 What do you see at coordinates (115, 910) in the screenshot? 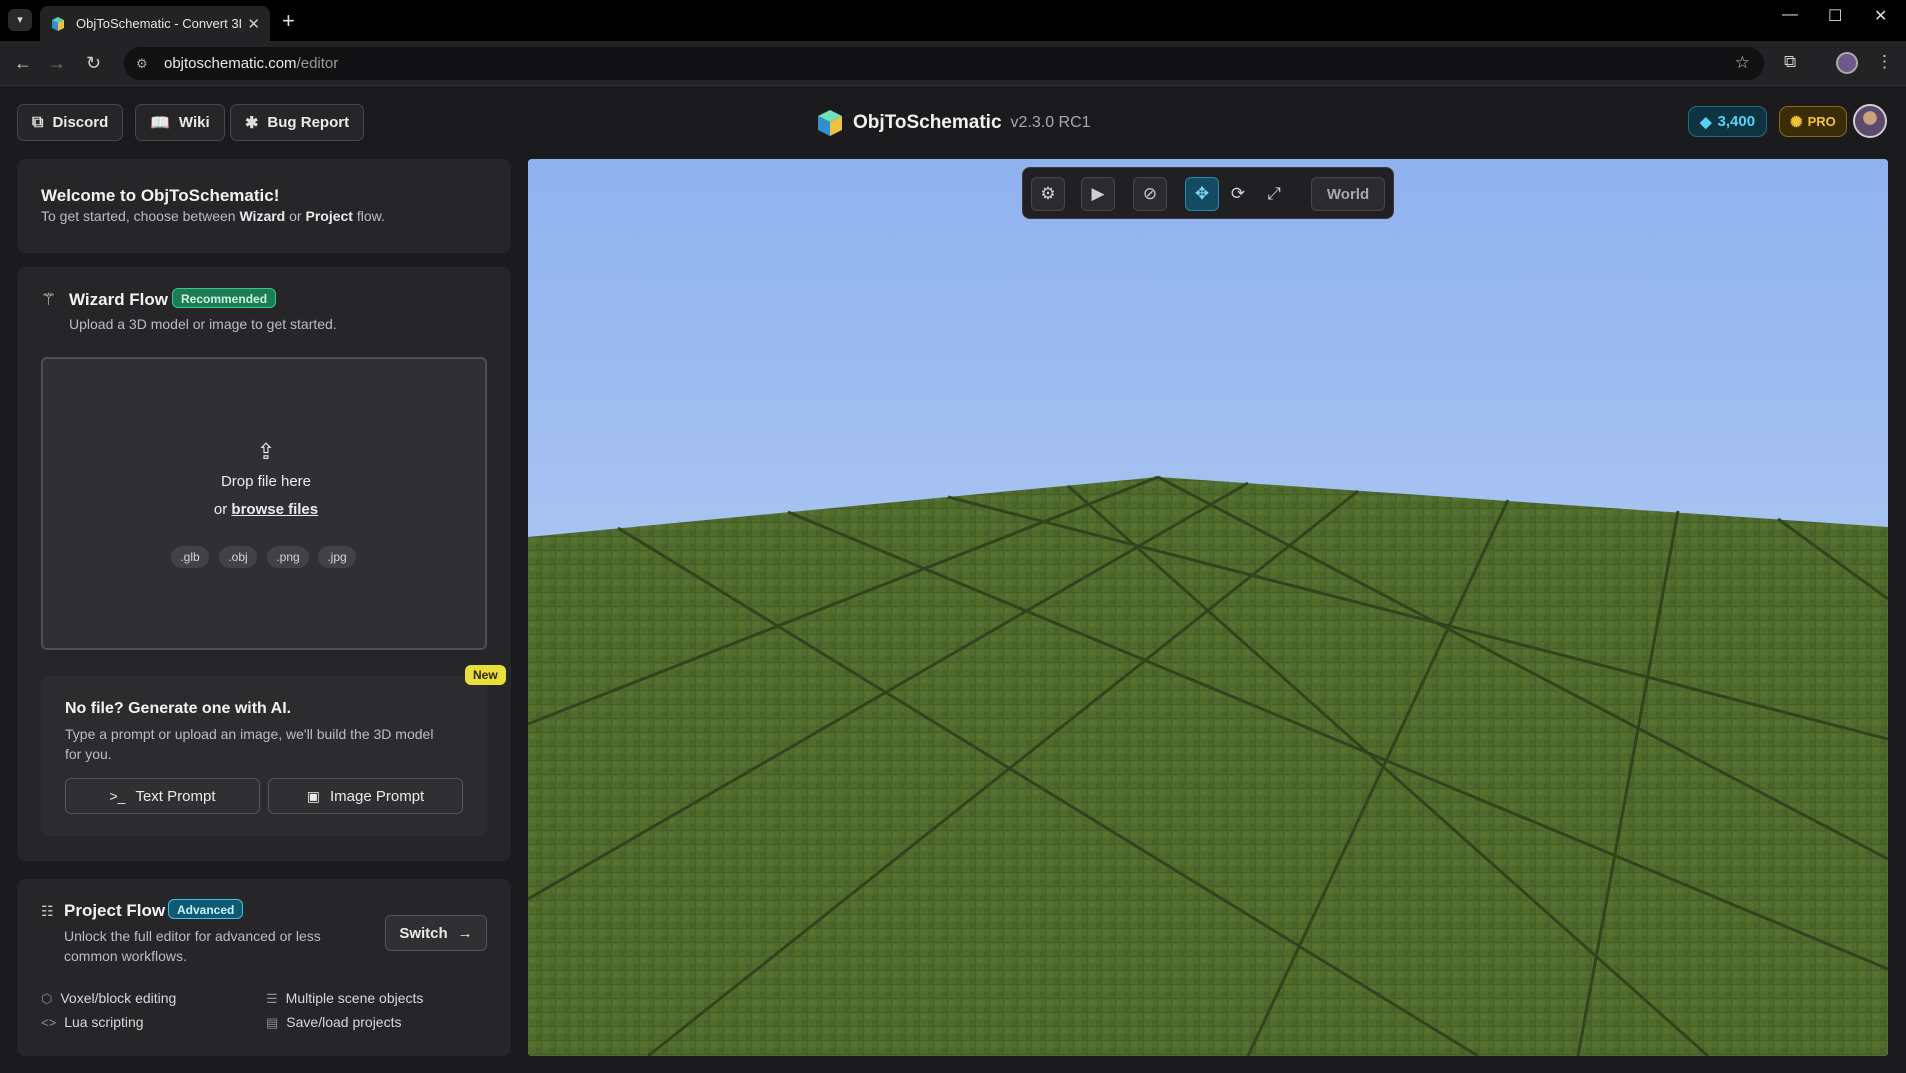
I see `project-flow-title: Project Flow` at bounding box center [115, 910].